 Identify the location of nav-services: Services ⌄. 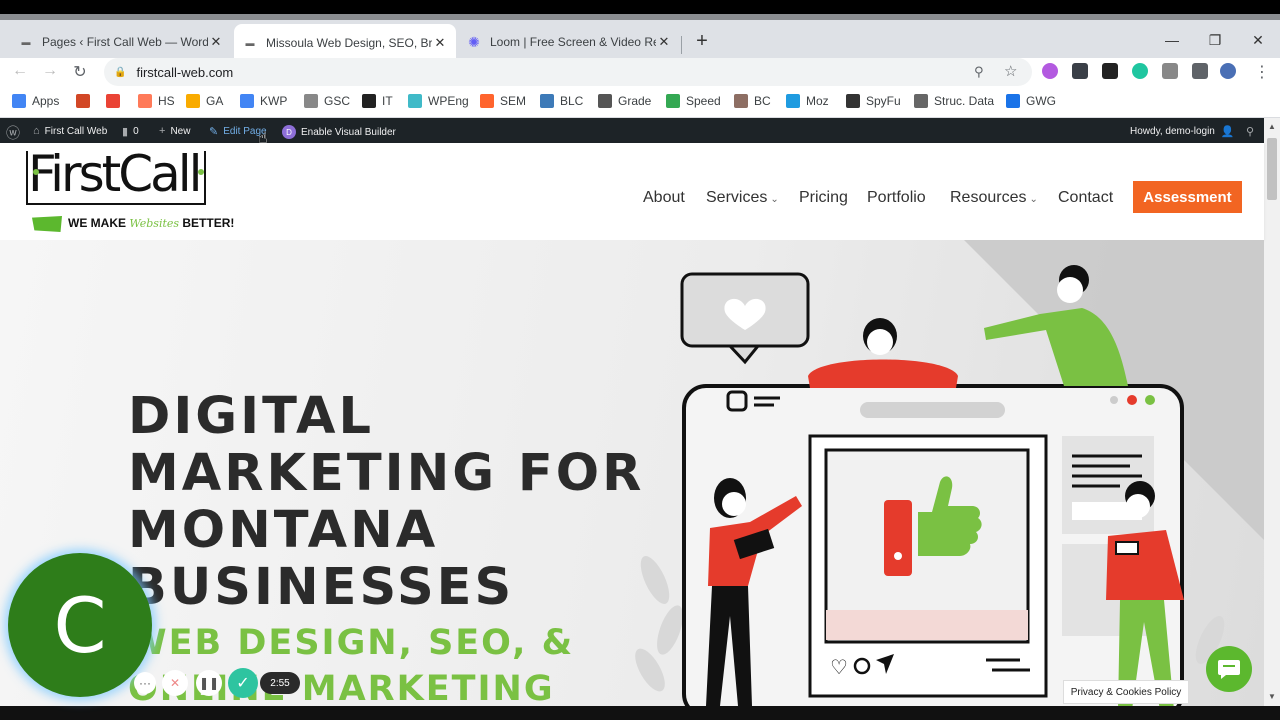
(742, 198).